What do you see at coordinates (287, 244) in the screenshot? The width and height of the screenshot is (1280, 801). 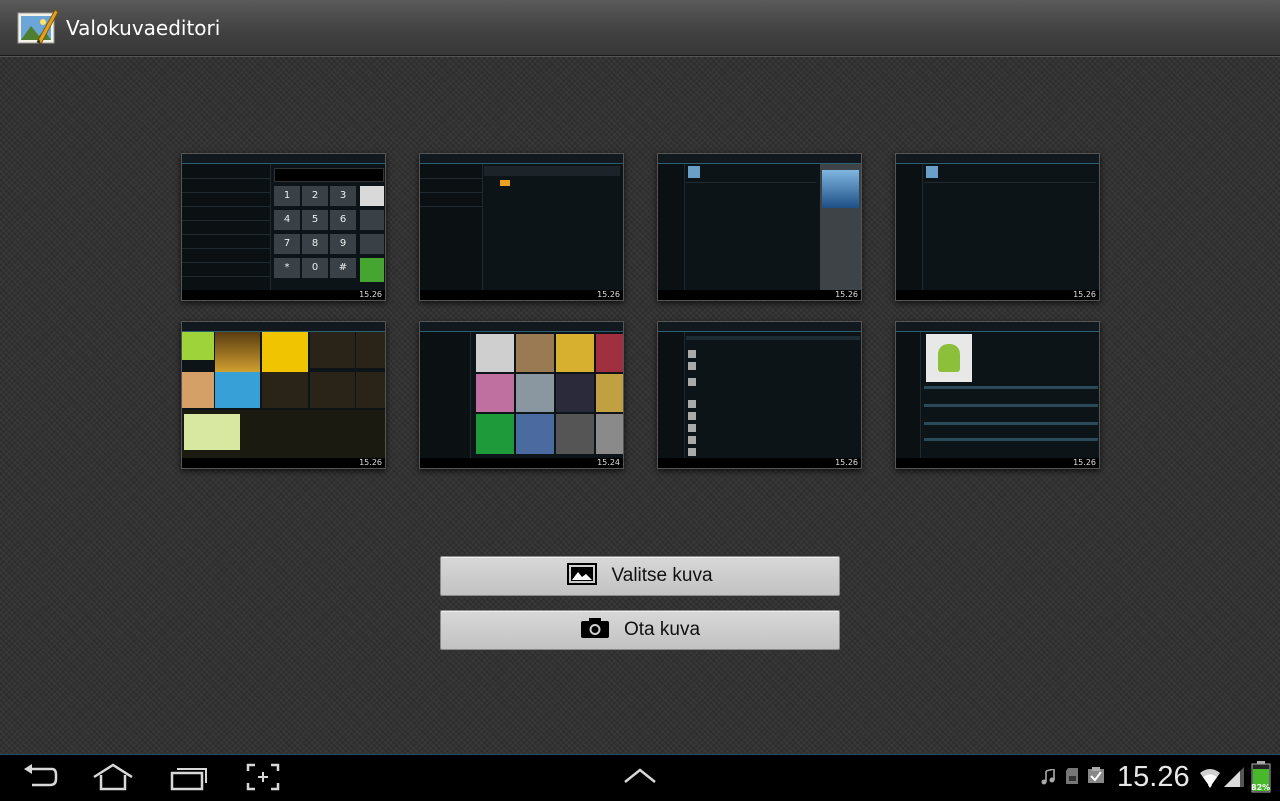 I see `dial-key: 7` at bounding box center [287, 244].